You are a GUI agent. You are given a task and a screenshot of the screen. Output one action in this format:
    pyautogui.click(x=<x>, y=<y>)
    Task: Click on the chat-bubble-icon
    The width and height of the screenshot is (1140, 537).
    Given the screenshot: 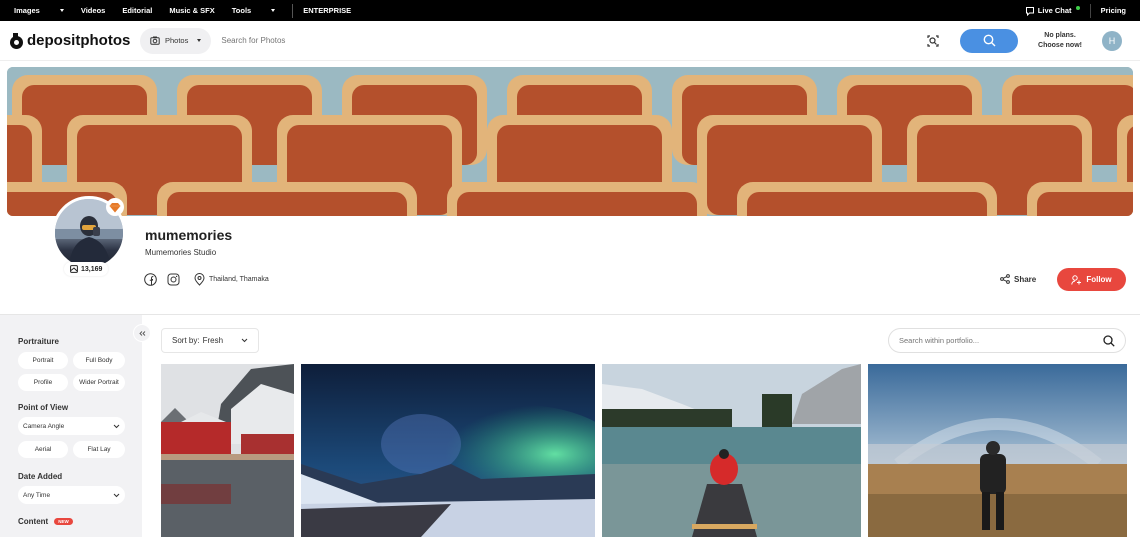 What is the action you would take?
    pyautogui.click(x=1029, y=11)
    